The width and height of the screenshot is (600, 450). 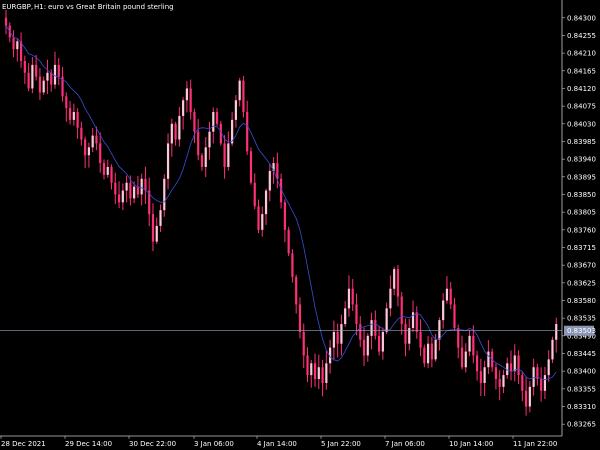 What do you see at coordinates (88, 444) in the screenshot?
I see `x-tick-label: 29 Dec 14:00` at bounding box center [88, 444].